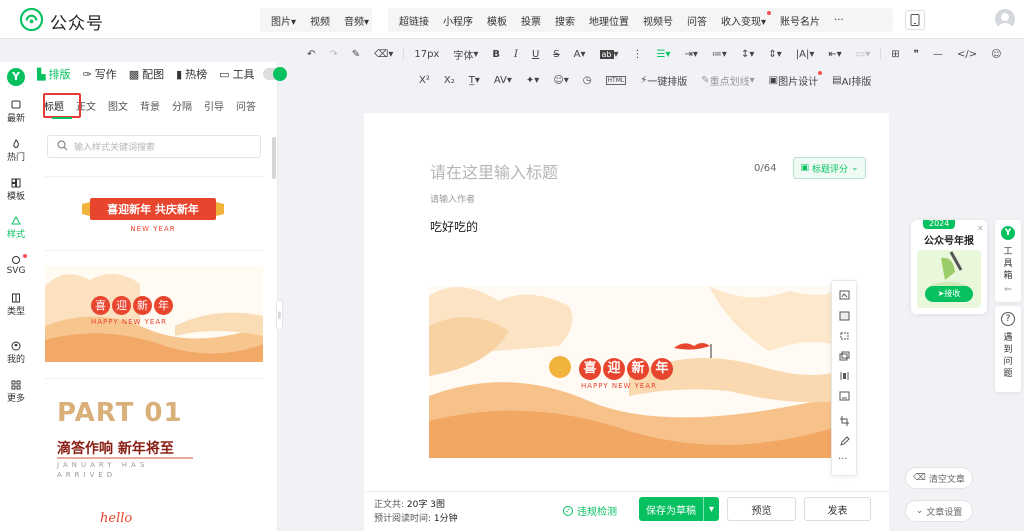 This screenshot has height=531, width=1024. What do you see at coordinates (939, 511) in the screenshot?
I see `article-settings-button: ⌄ 文章设置` at bounding box center [939, 511].